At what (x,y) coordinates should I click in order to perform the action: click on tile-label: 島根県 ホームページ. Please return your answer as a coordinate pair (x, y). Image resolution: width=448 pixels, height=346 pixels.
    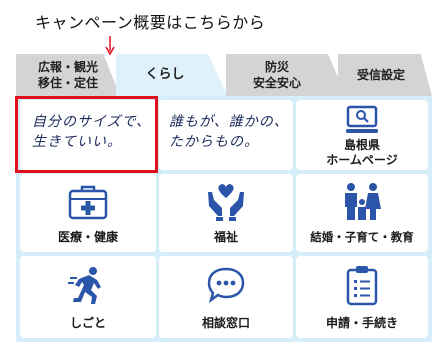
    Looking at the image, I should click on (362, 152).